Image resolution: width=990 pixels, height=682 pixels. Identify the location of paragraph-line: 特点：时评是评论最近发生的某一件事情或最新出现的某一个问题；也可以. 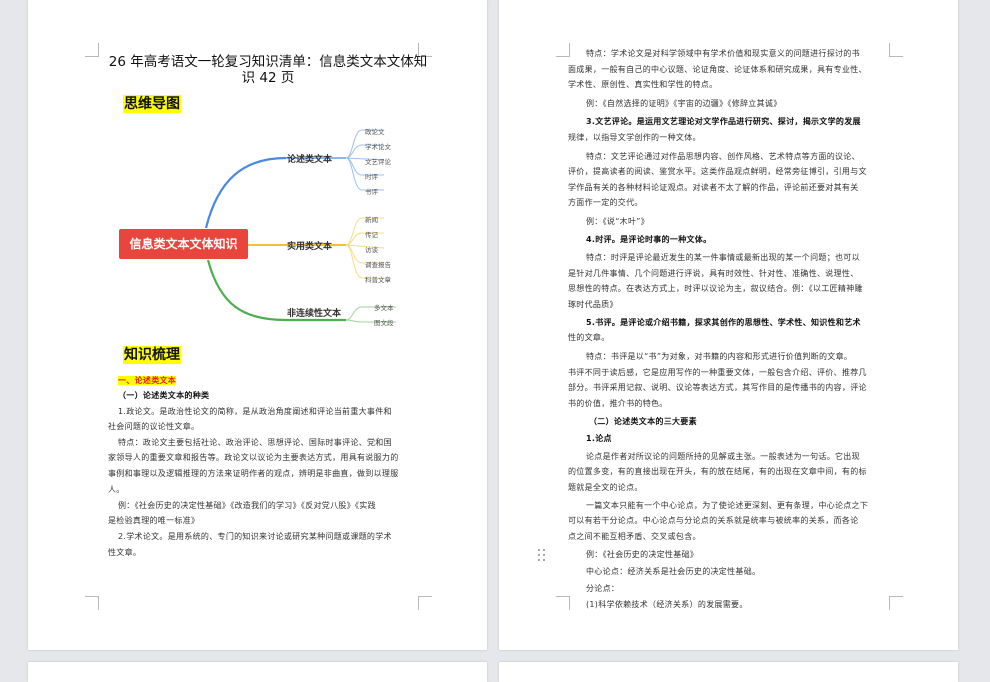
(723, 257).